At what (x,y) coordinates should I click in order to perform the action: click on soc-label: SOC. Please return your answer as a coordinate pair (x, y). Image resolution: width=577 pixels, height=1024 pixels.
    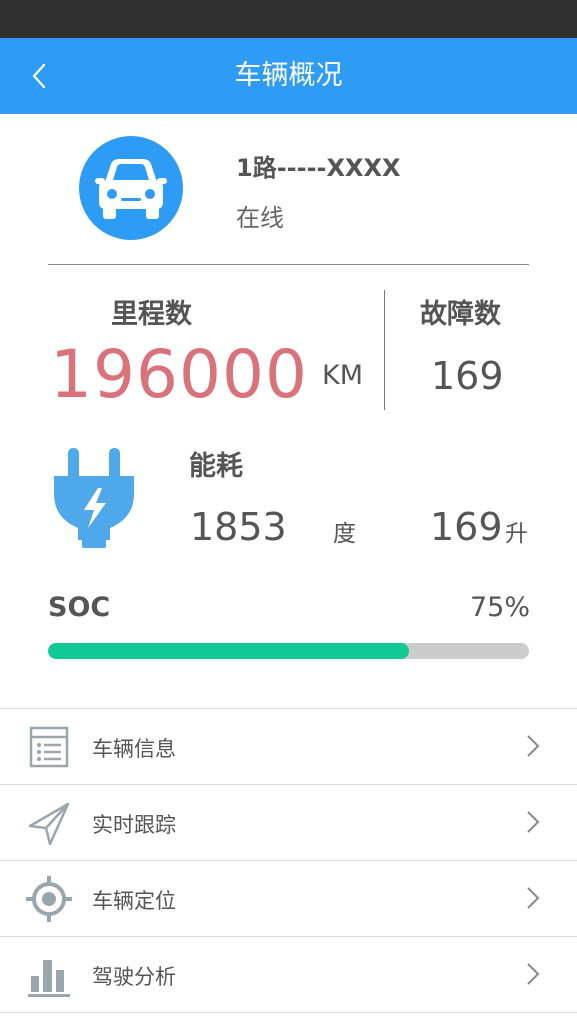
    Looking at the image, I should click on (79, 607).